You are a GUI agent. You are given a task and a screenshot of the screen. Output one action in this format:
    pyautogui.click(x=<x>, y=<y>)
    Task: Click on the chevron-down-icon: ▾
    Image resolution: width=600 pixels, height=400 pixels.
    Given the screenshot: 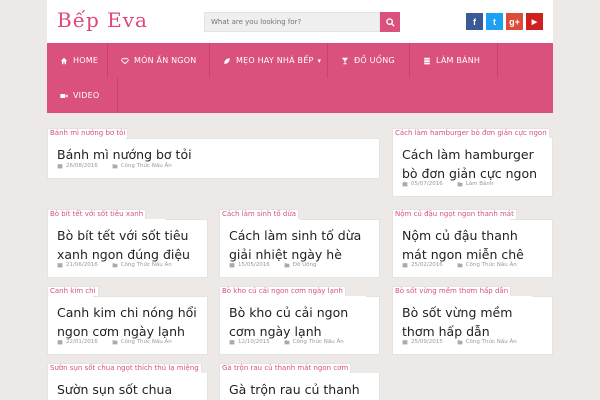 What is the action you would take?
    pyautogui.click(x=319, y=60)
    